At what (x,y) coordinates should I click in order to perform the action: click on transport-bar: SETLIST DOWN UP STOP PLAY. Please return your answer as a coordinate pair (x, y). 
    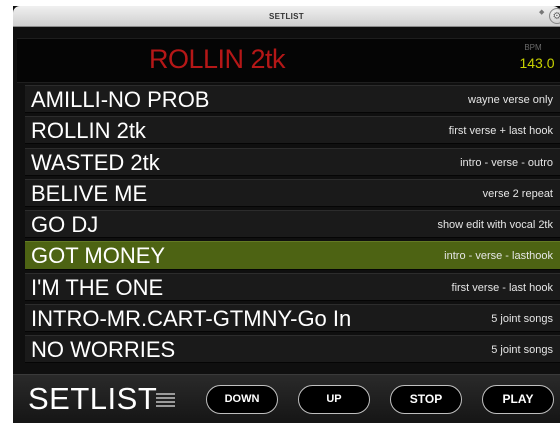
    Looking at the image, I should click on (286, 398).